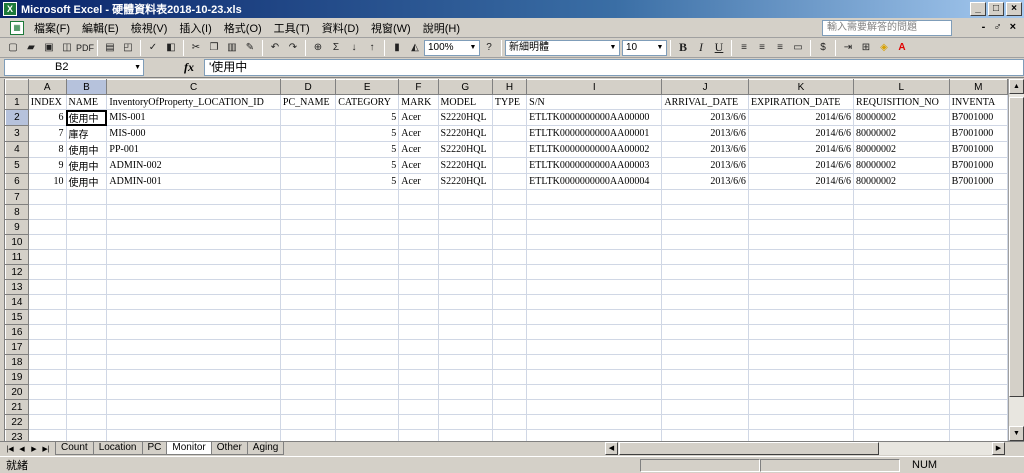 The height and width of the screenshot is (473, 1024). Describe the element at coordinates (17, 242) in the screenshot. I see `row-header: 10` at that location.